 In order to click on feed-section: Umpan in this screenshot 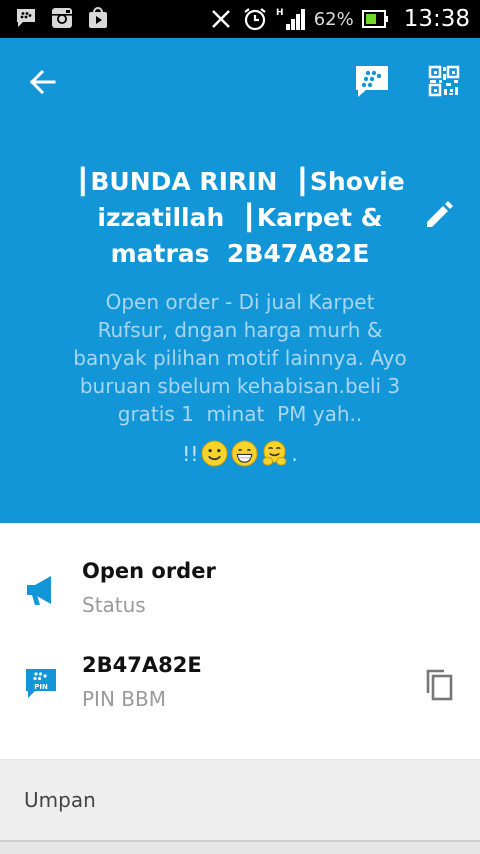, I will do `click(240, 801)`.